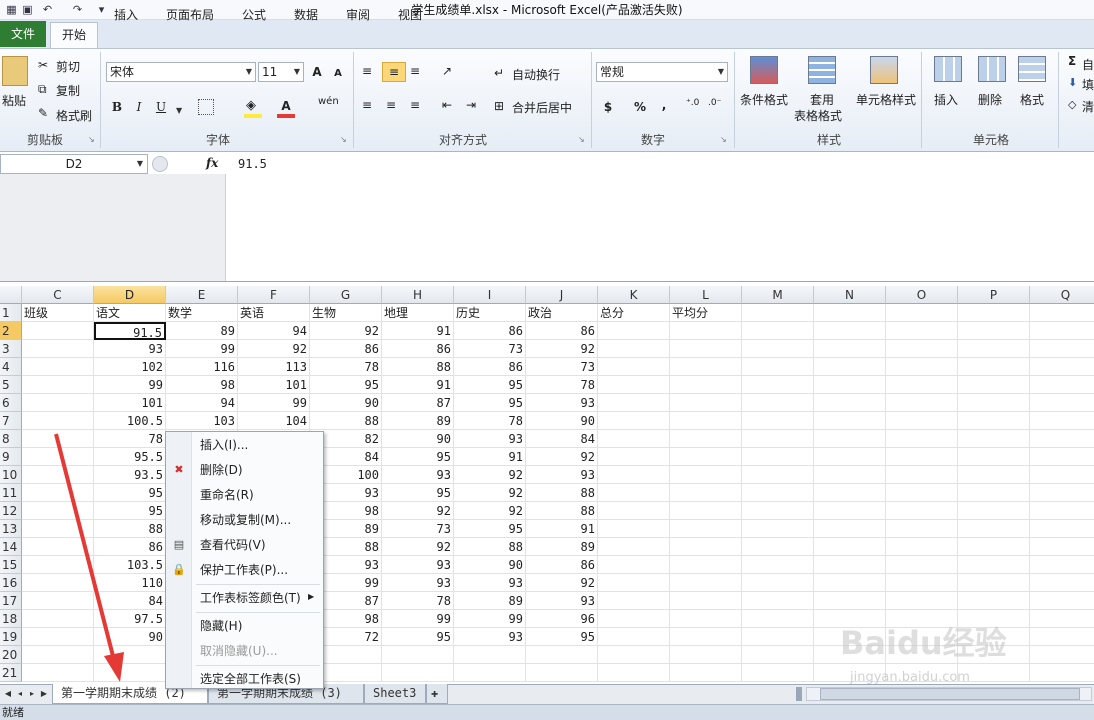 Image resolution: width=1094 pixels, height=720 pixels. I want to click on alignment-launcher-icon: ↘, so click(582, 139).